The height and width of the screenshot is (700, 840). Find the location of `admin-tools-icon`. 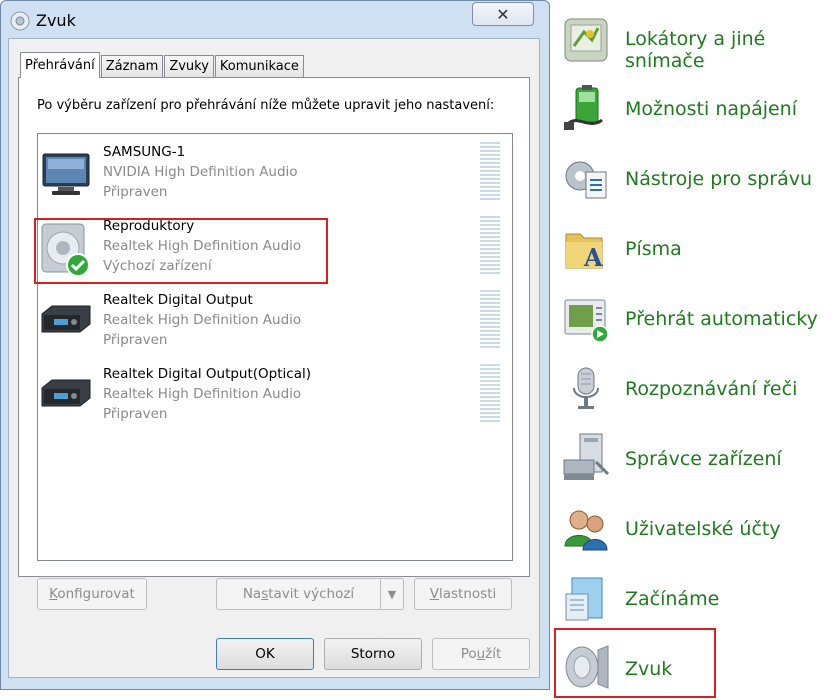

admin-tools-icon is located at coordinates (586, 179).